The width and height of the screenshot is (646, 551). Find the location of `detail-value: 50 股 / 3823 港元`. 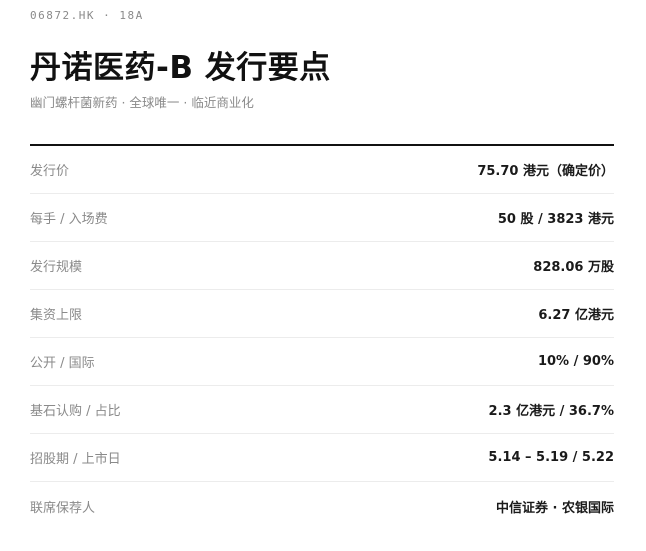

detail-value: 50 股 / 3823 港元 is located at coordinates (555, 219).